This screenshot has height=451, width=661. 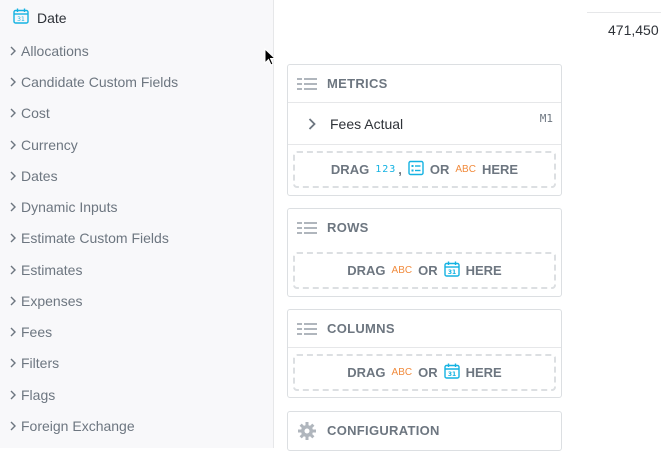 I want to click on configuration-title: CONFIGURATION, so click(x=383, y=430).